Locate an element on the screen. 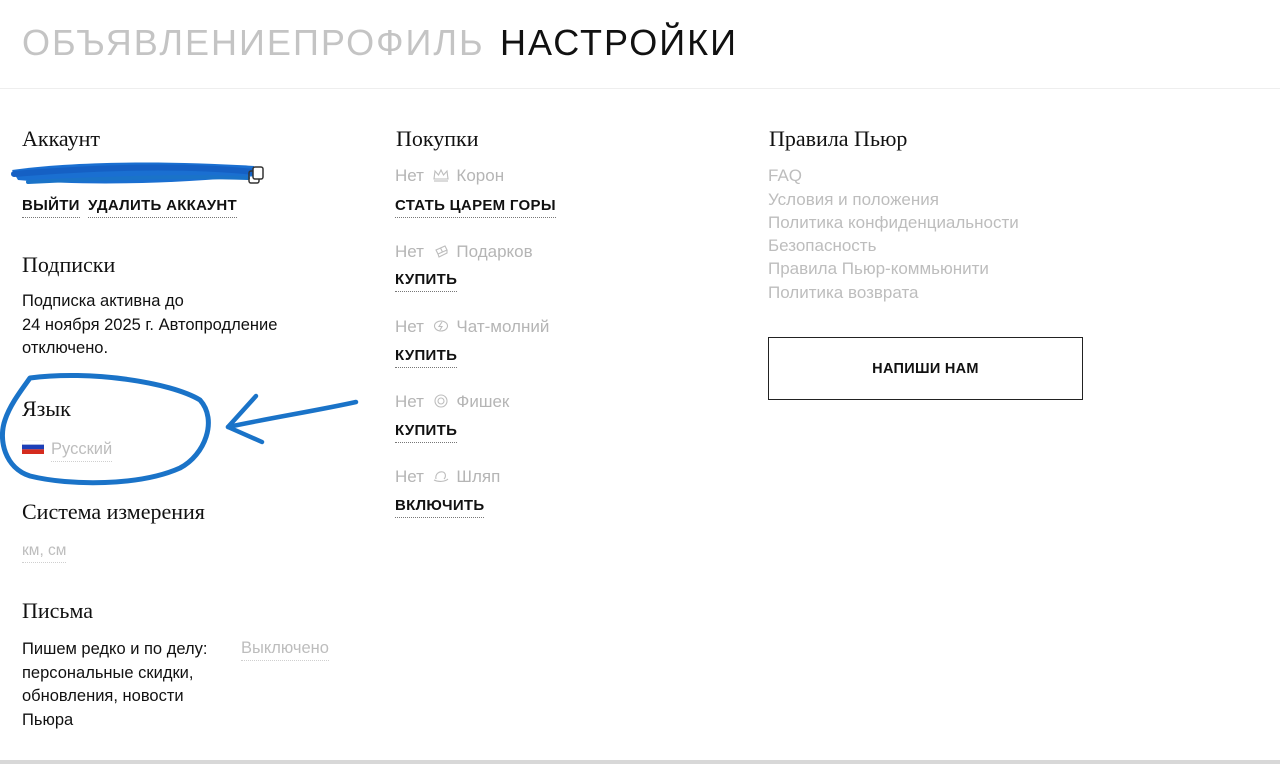  buy-gifts-button: КУПИТЬ is located at coordinates (426, 281).